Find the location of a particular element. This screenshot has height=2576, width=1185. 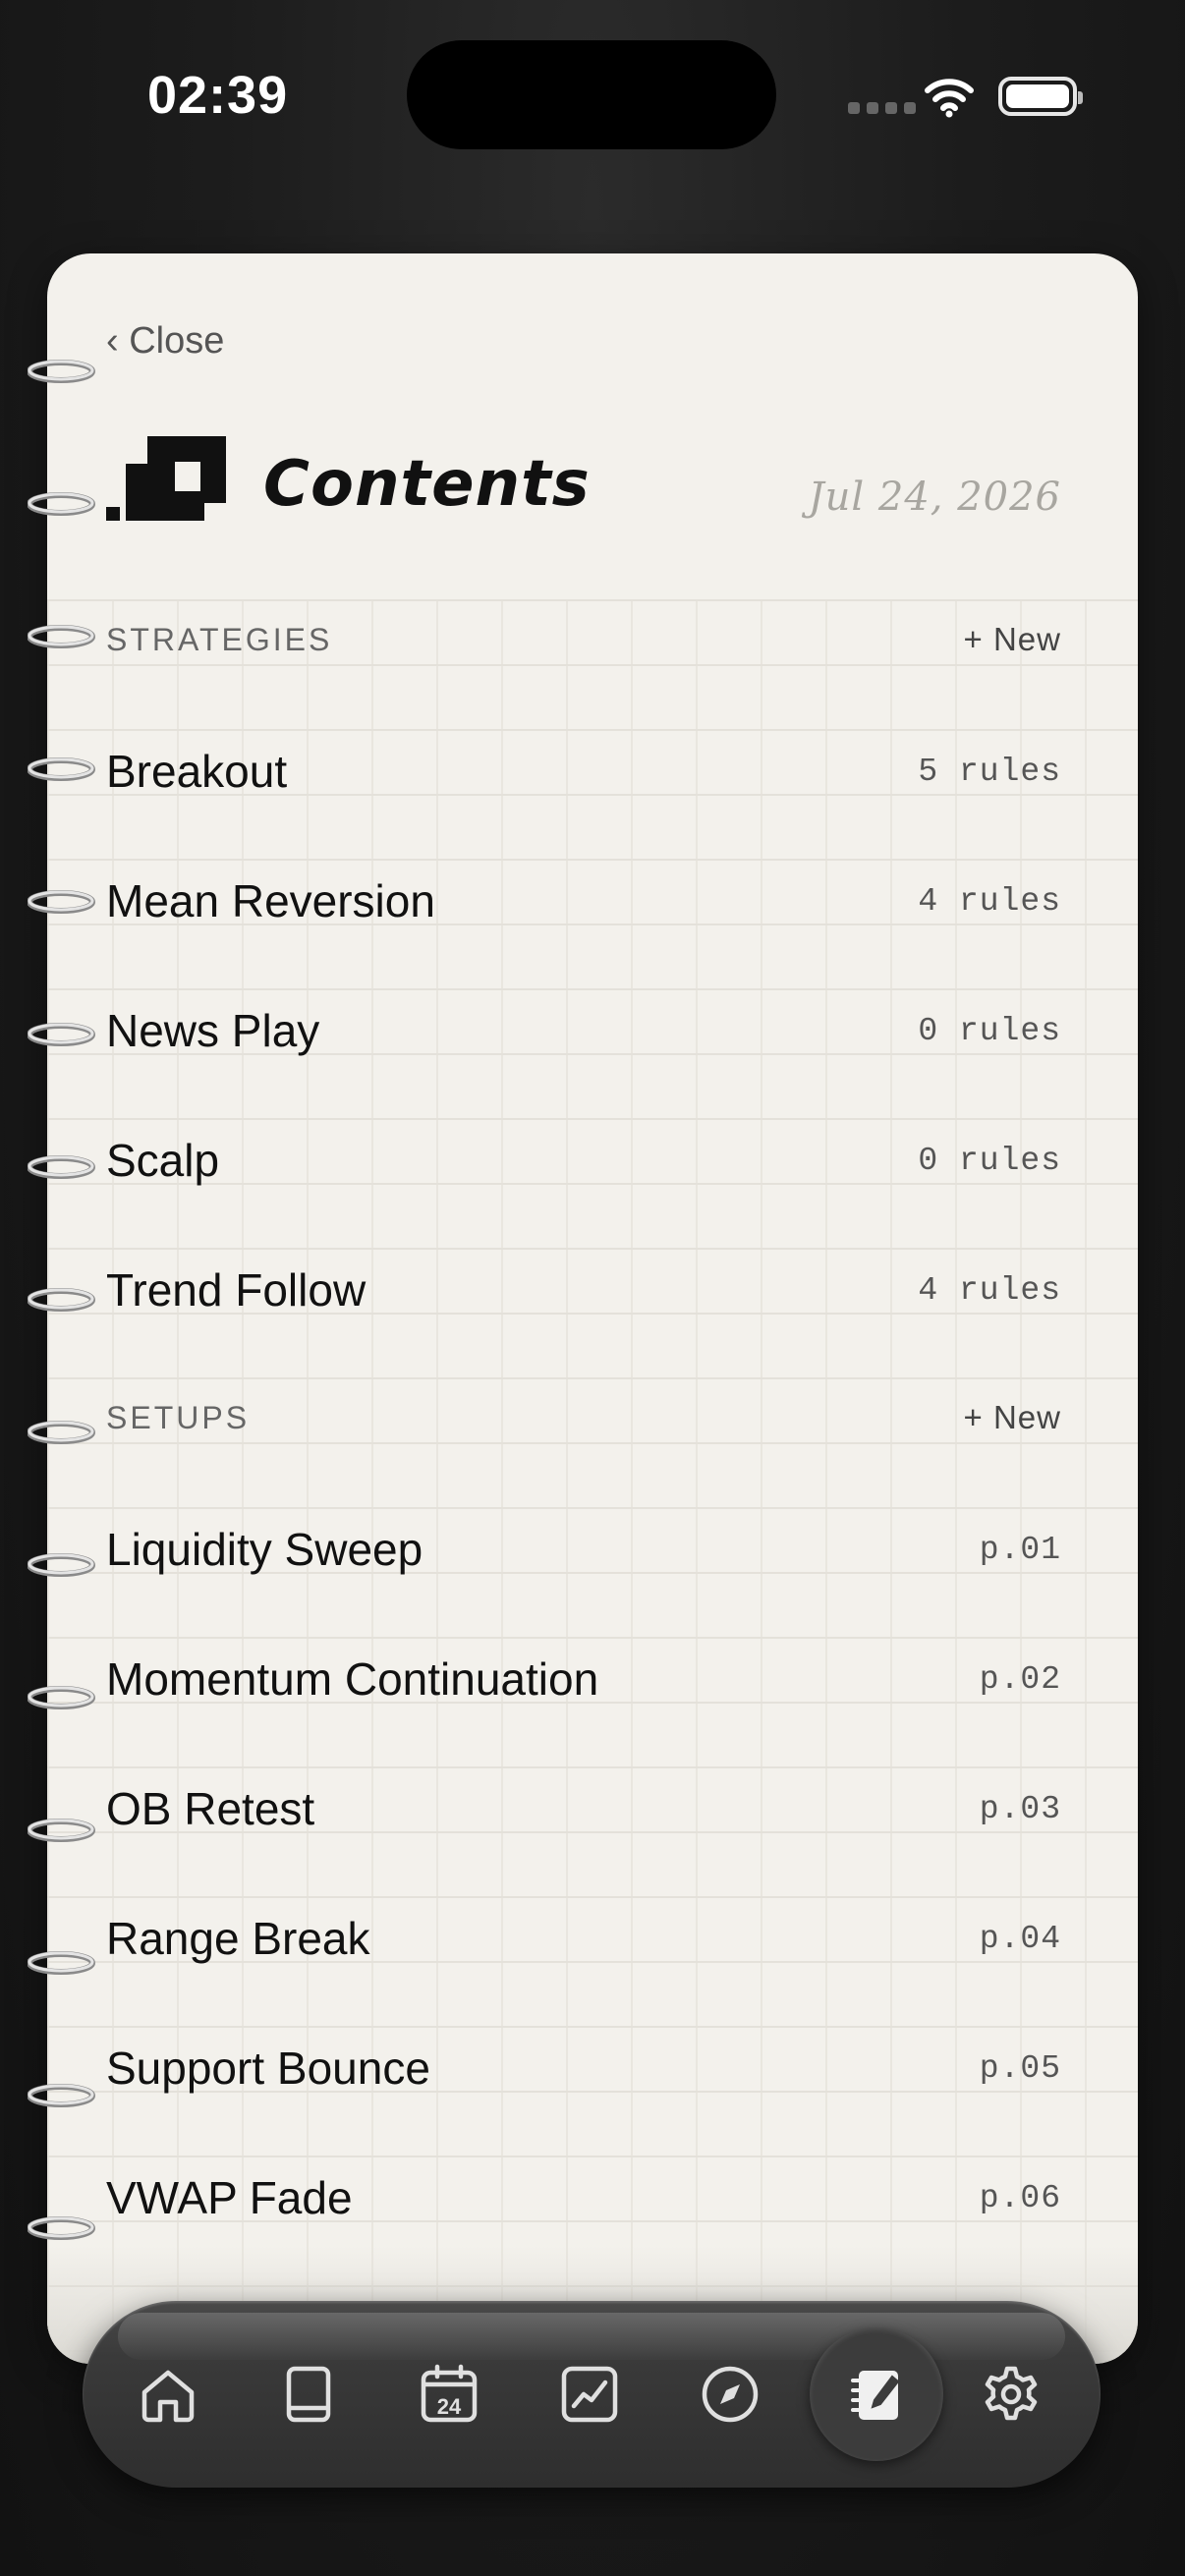

strategy-name: Mean Reversion is located at coordinates (271, 900).